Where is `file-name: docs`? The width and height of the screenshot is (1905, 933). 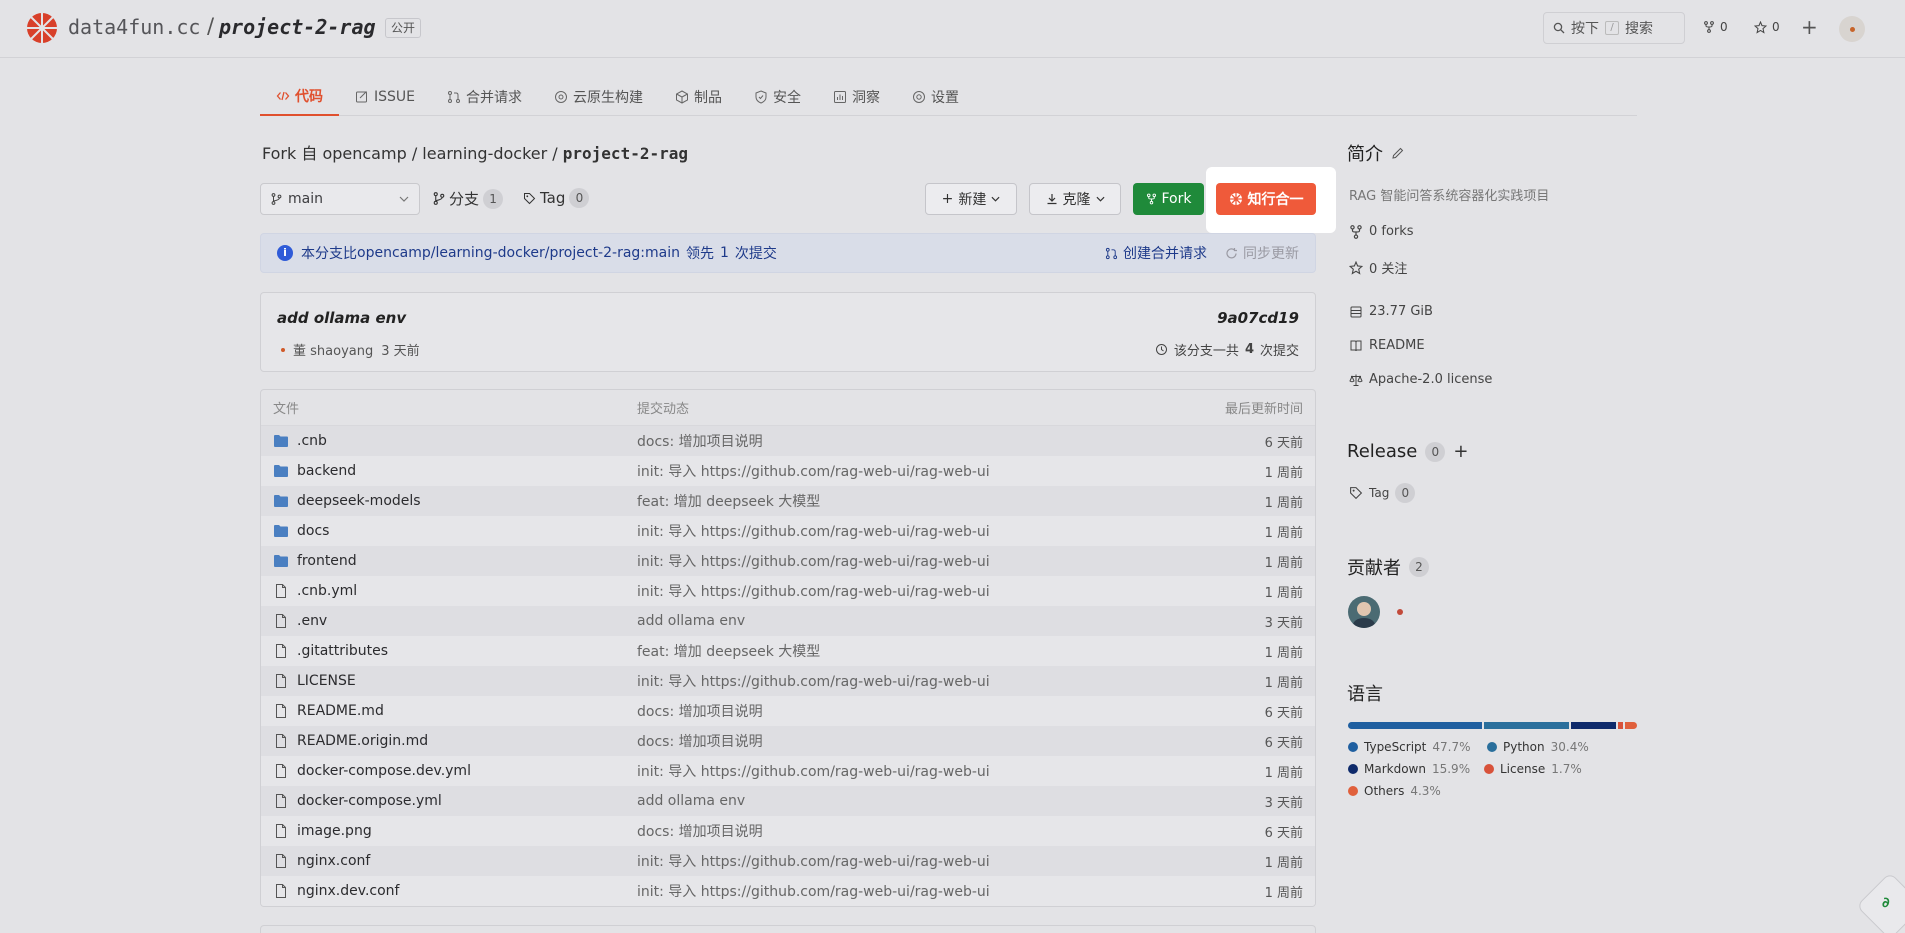
file-name: docs is located at coordinates (313, 531).